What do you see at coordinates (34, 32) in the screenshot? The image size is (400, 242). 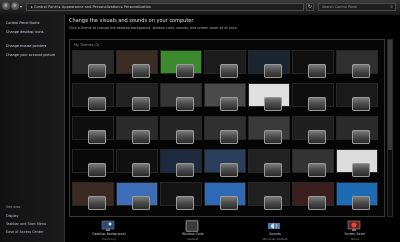 I see `sidebar-item-desktop-icons: Change desktop icons` at bounding box center [34, 32].